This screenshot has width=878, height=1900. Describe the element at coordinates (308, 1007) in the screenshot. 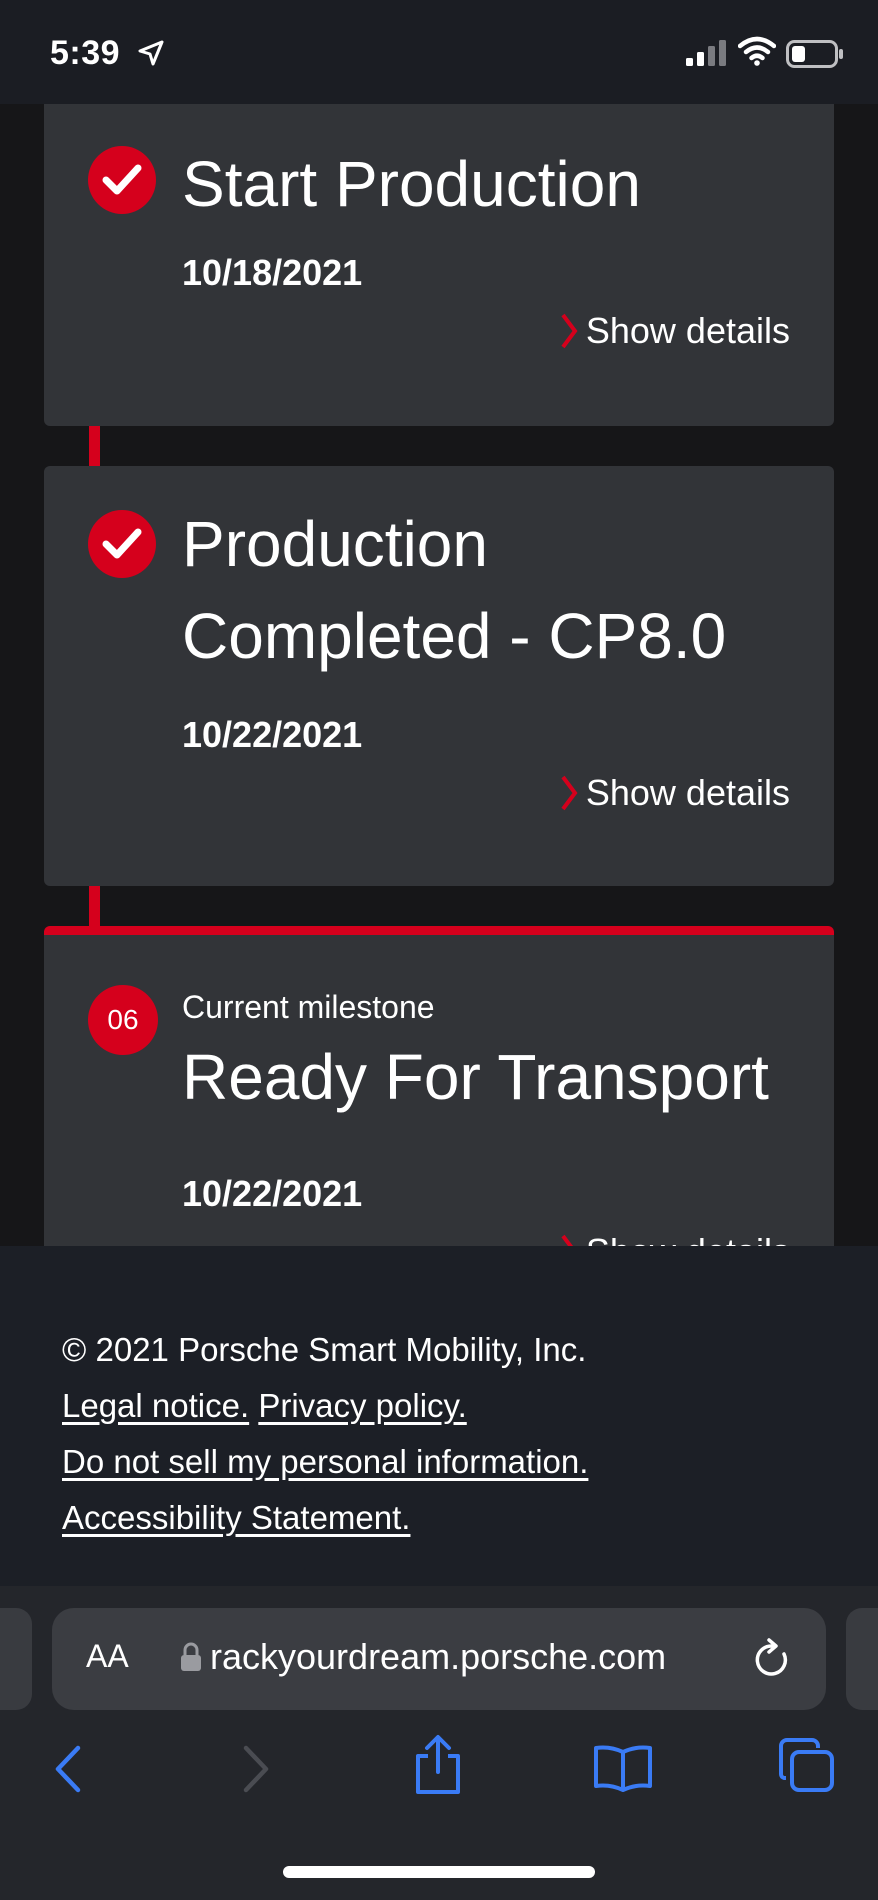

I see `current-milestone-label: Current milestone` at that location.